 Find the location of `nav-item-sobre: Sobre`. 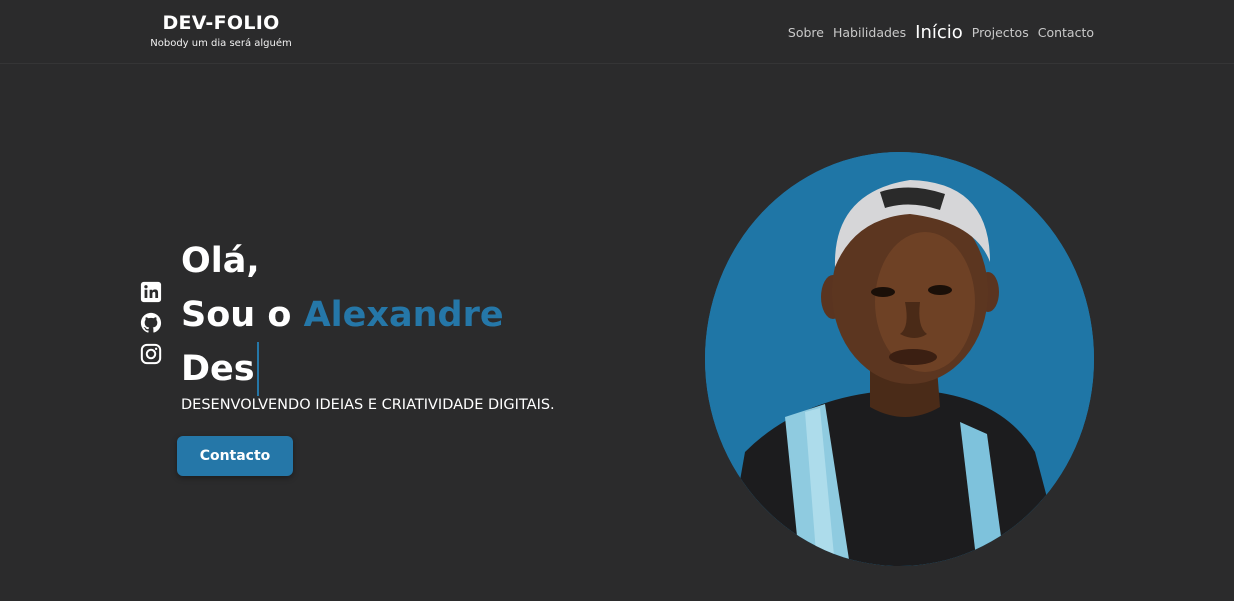

nav-item-sobre: Sobre is located at coordinates (806, 32).